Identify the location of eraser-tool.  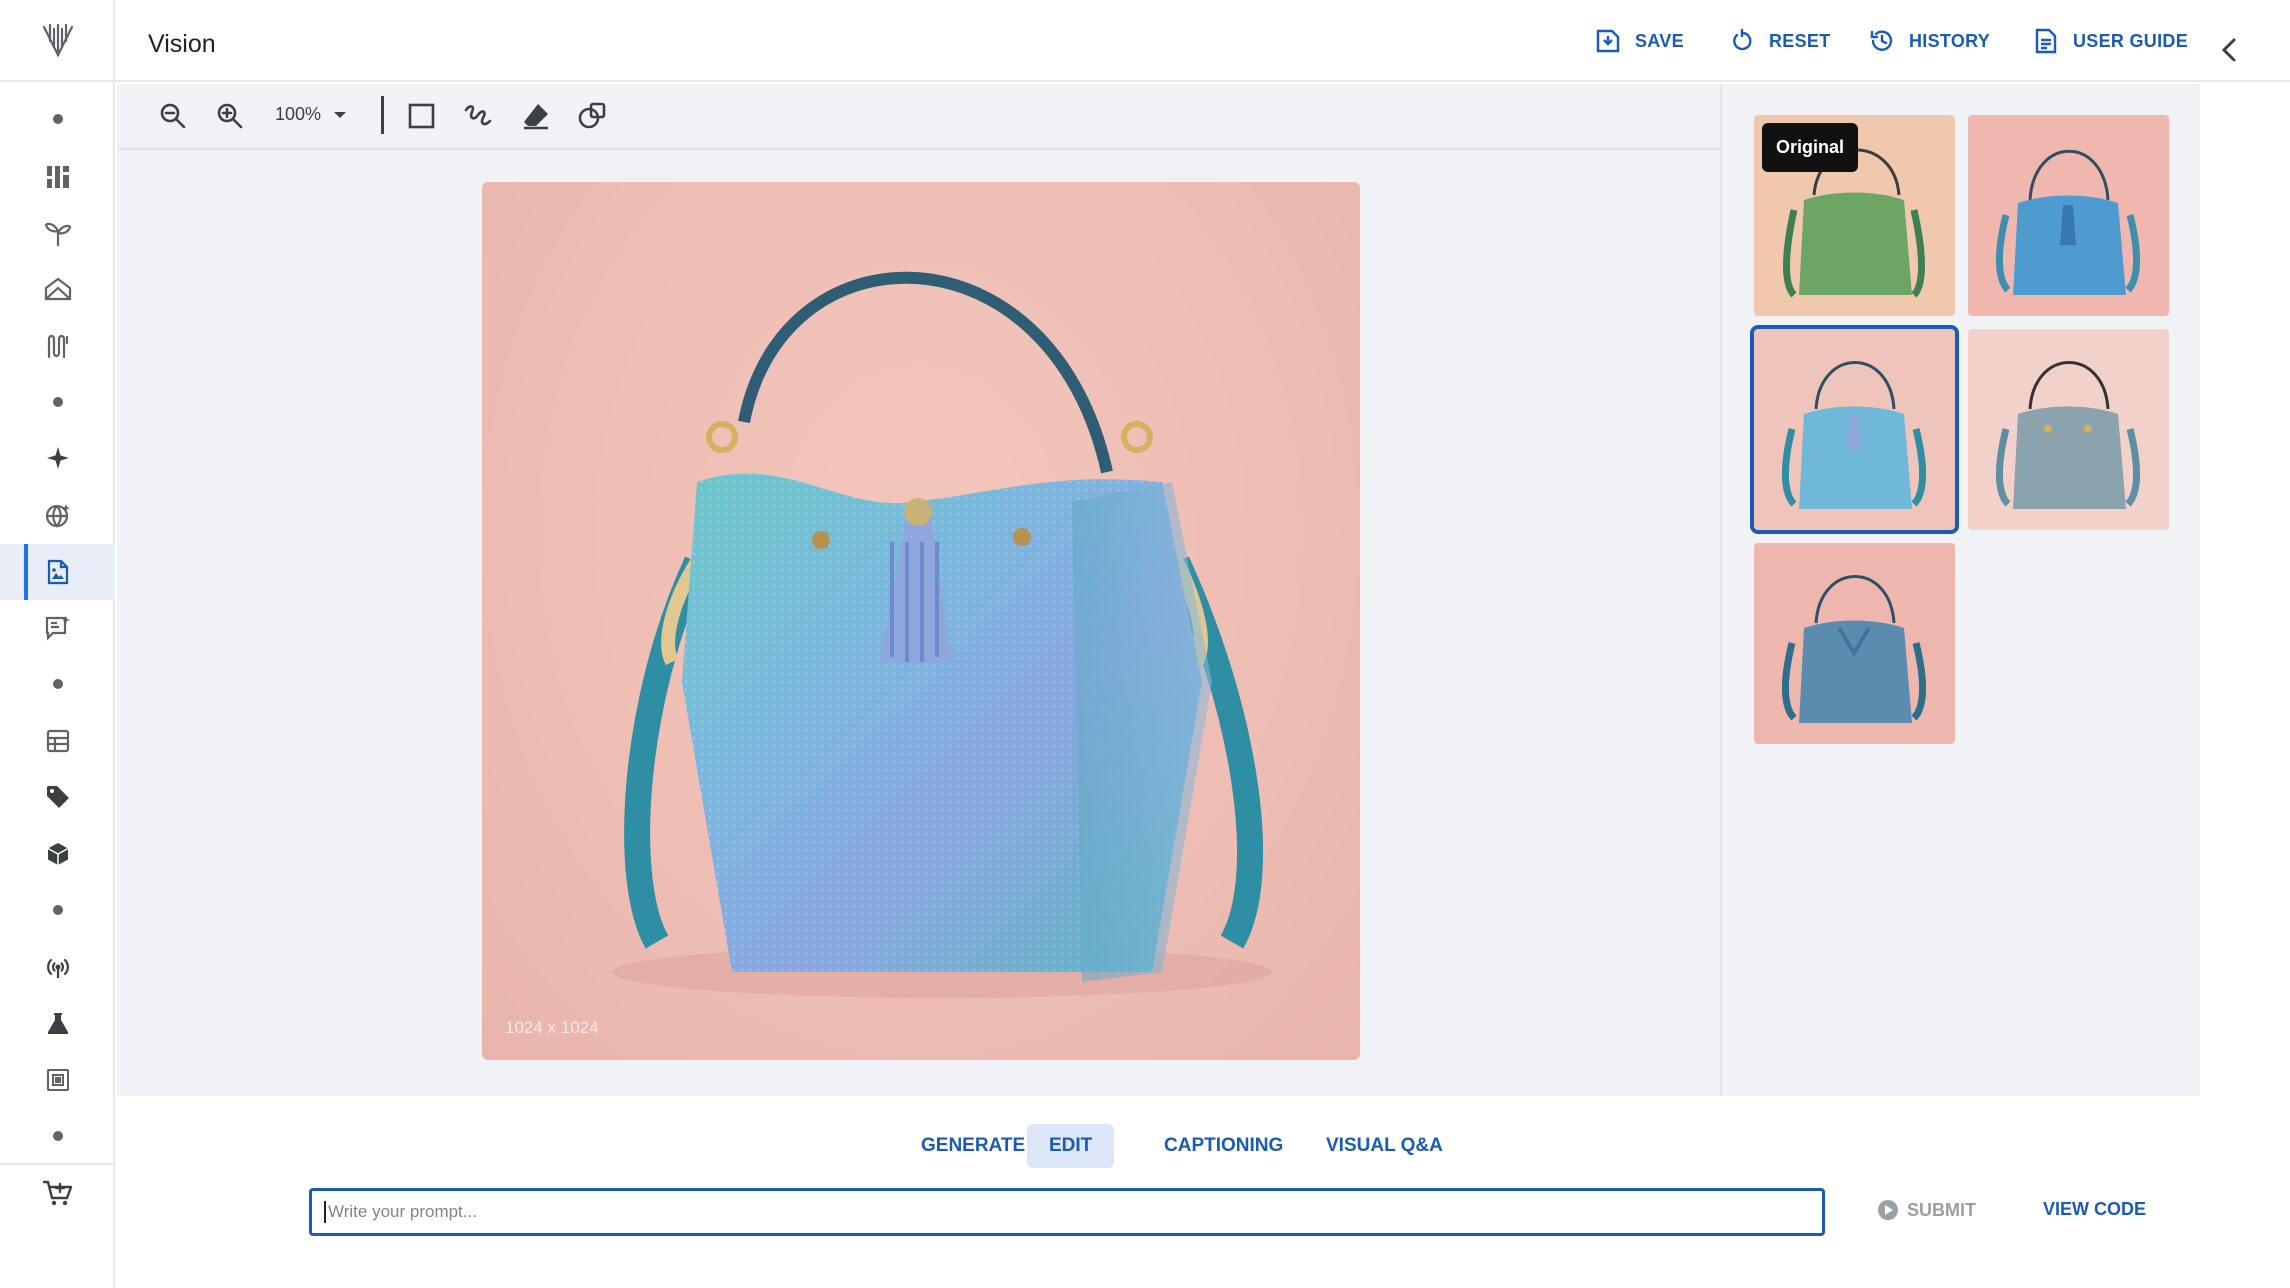
(536, 116).